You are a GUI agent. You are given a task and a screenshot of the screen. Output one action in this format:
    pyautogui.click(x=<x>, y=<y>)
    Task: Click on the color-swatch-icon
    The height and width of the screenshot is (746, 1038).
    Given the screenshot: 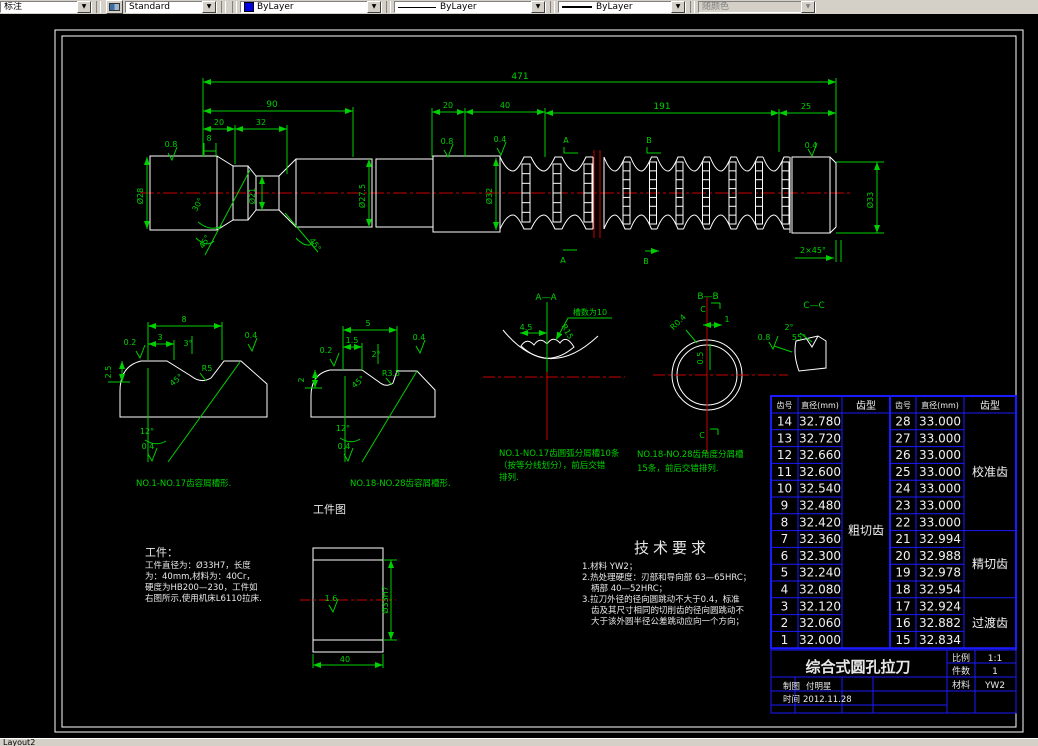 What is the action you would take?
    pyautogui.click(x=249, y=7)
    